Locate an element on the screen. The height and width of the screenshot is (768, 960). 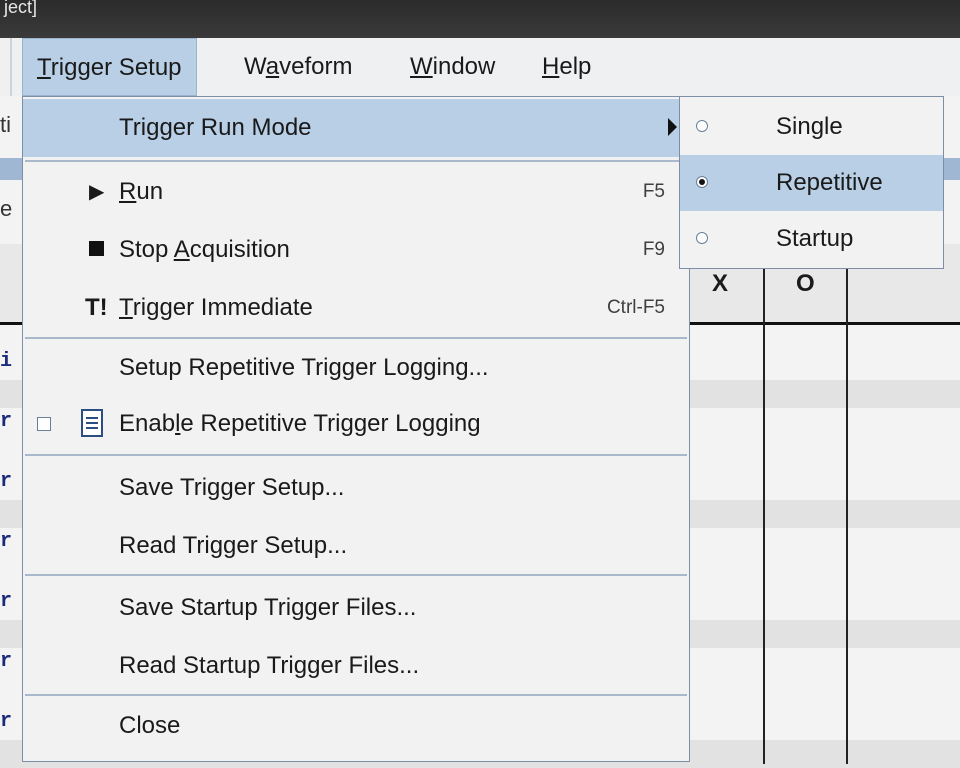
row-prefix: i is located at coordinates (6, 361).